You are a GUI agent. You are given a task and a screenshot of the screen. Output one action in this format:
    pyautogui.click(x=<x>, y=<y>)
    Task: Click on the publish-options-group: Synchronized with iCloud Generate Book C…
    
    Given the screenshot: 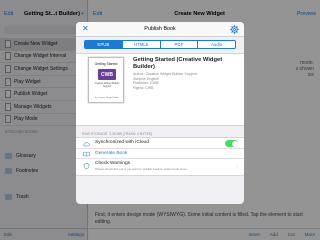 What is the action you would take?
    pyautogui.click(x=160, y=156)
    